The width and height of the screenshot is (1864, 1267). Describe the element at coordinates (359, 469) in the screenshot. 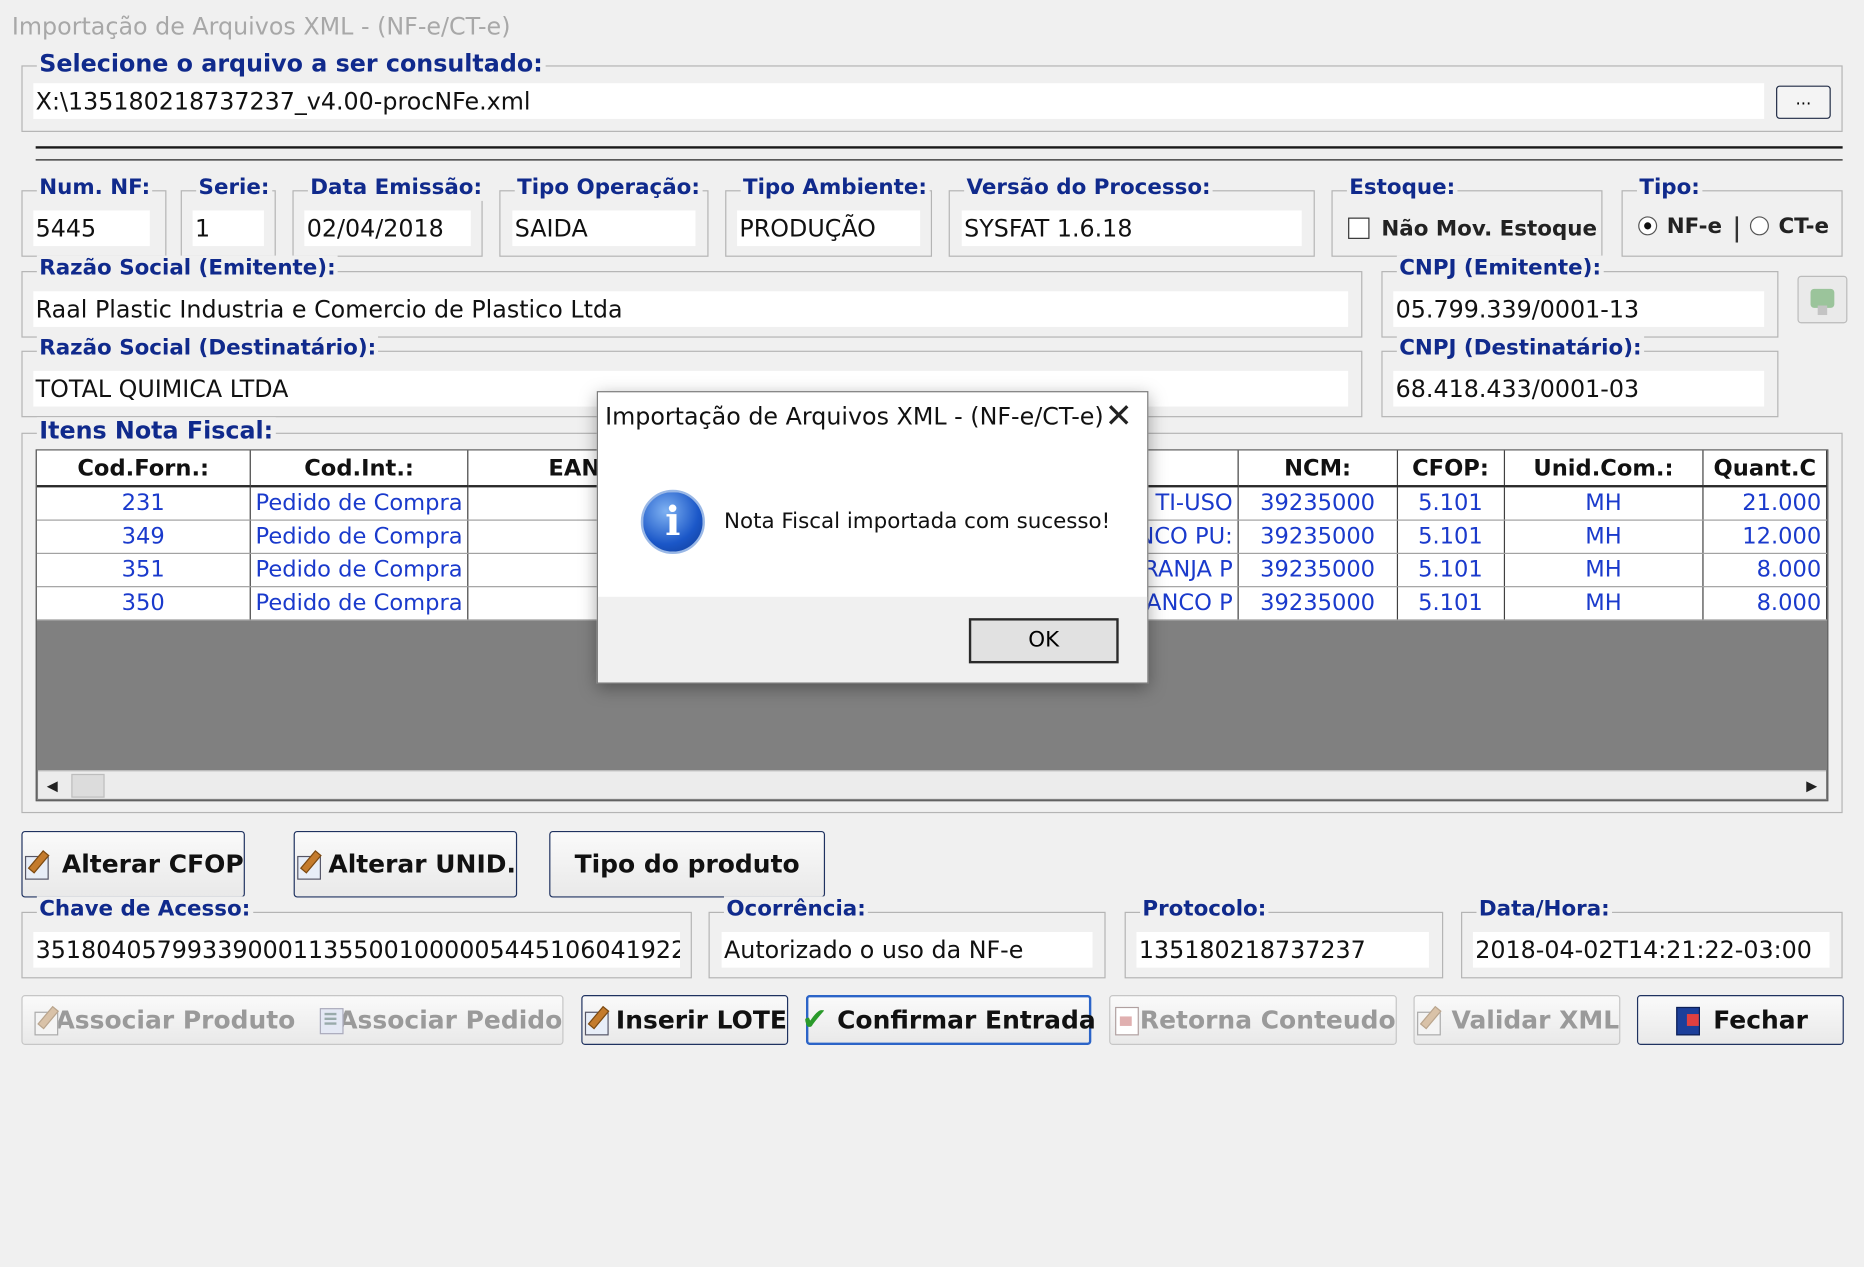

I see `col-cod-int: Cod.Int.:` at that location.